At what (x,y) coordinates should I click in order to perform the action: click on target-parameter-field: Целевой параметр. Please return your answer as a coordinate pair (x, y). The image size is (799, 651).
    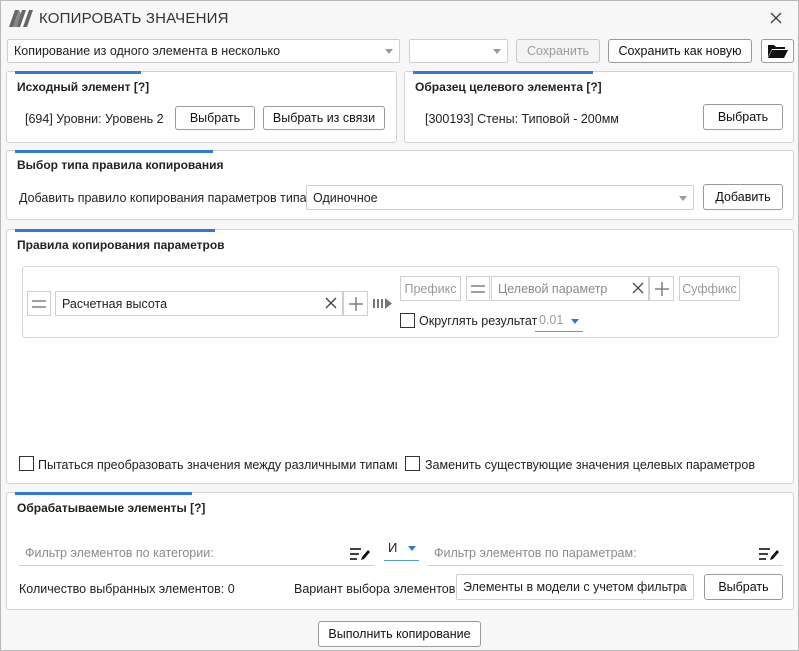
    Looking at the image, I should click on (570, 288).